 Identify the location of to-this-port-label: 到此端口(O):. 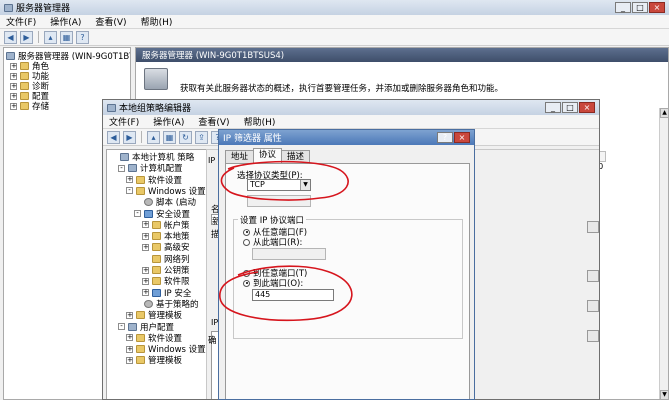
(278, 284).